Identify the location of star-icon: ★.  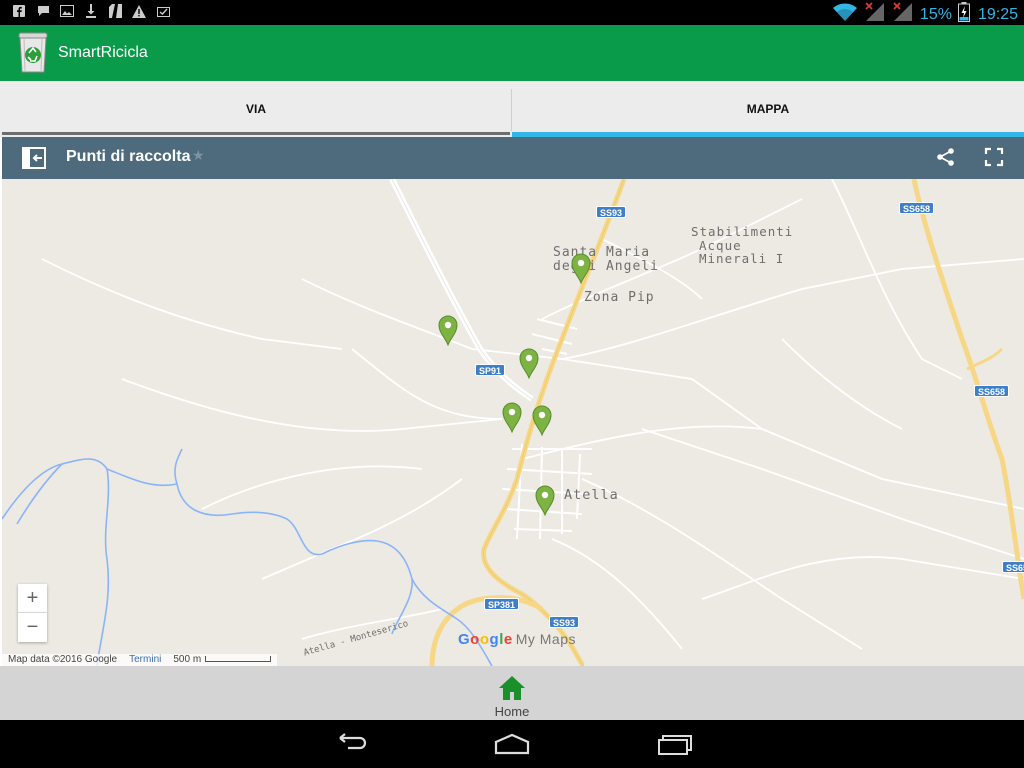
(198, 155).